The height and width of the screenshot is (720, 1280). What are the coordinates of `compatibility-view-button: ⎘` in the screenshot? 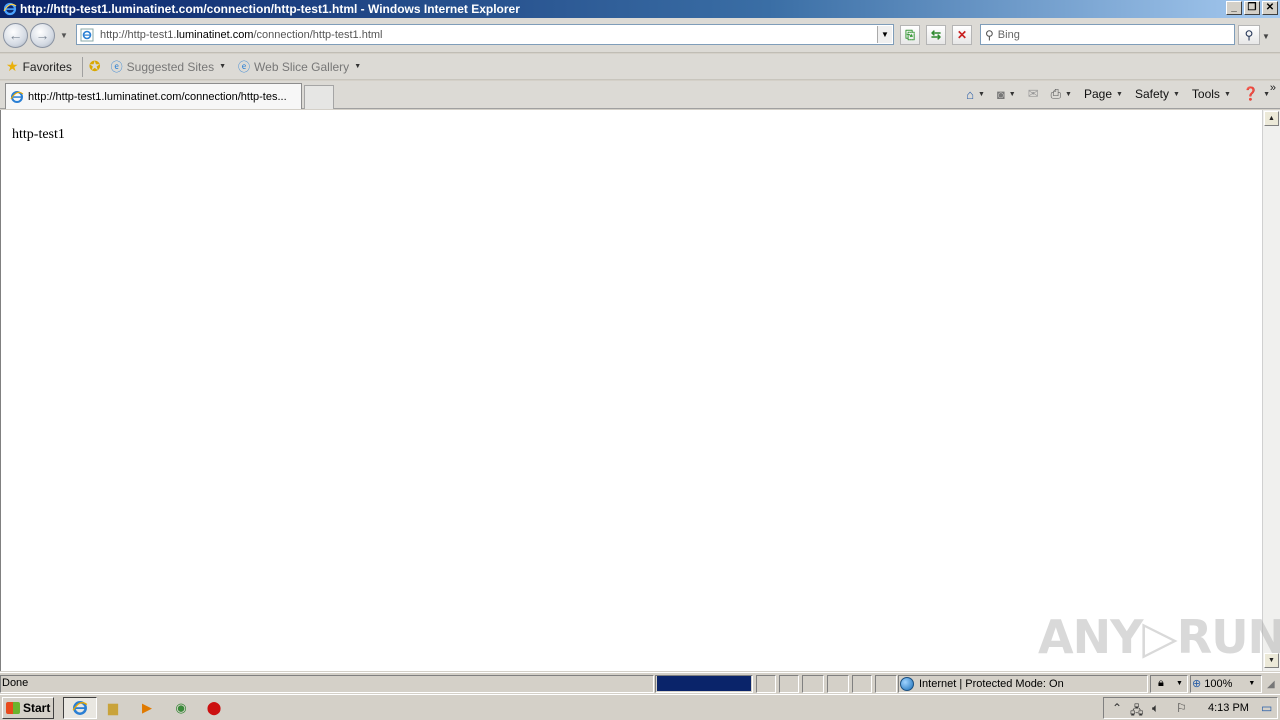 It's located at (910, 35).